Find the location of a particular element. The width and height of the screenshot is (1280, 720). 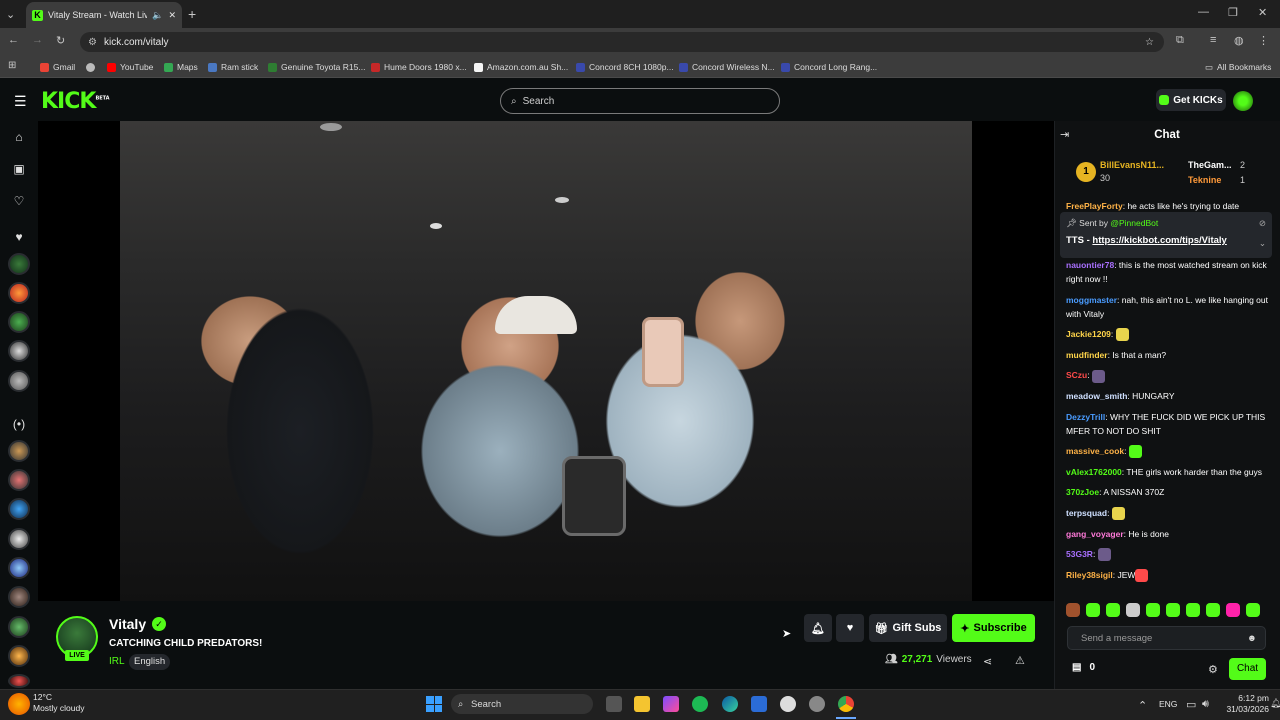

gift-subs-button: 🎁︎ Gift Subs is located at coordinates (908, 628).